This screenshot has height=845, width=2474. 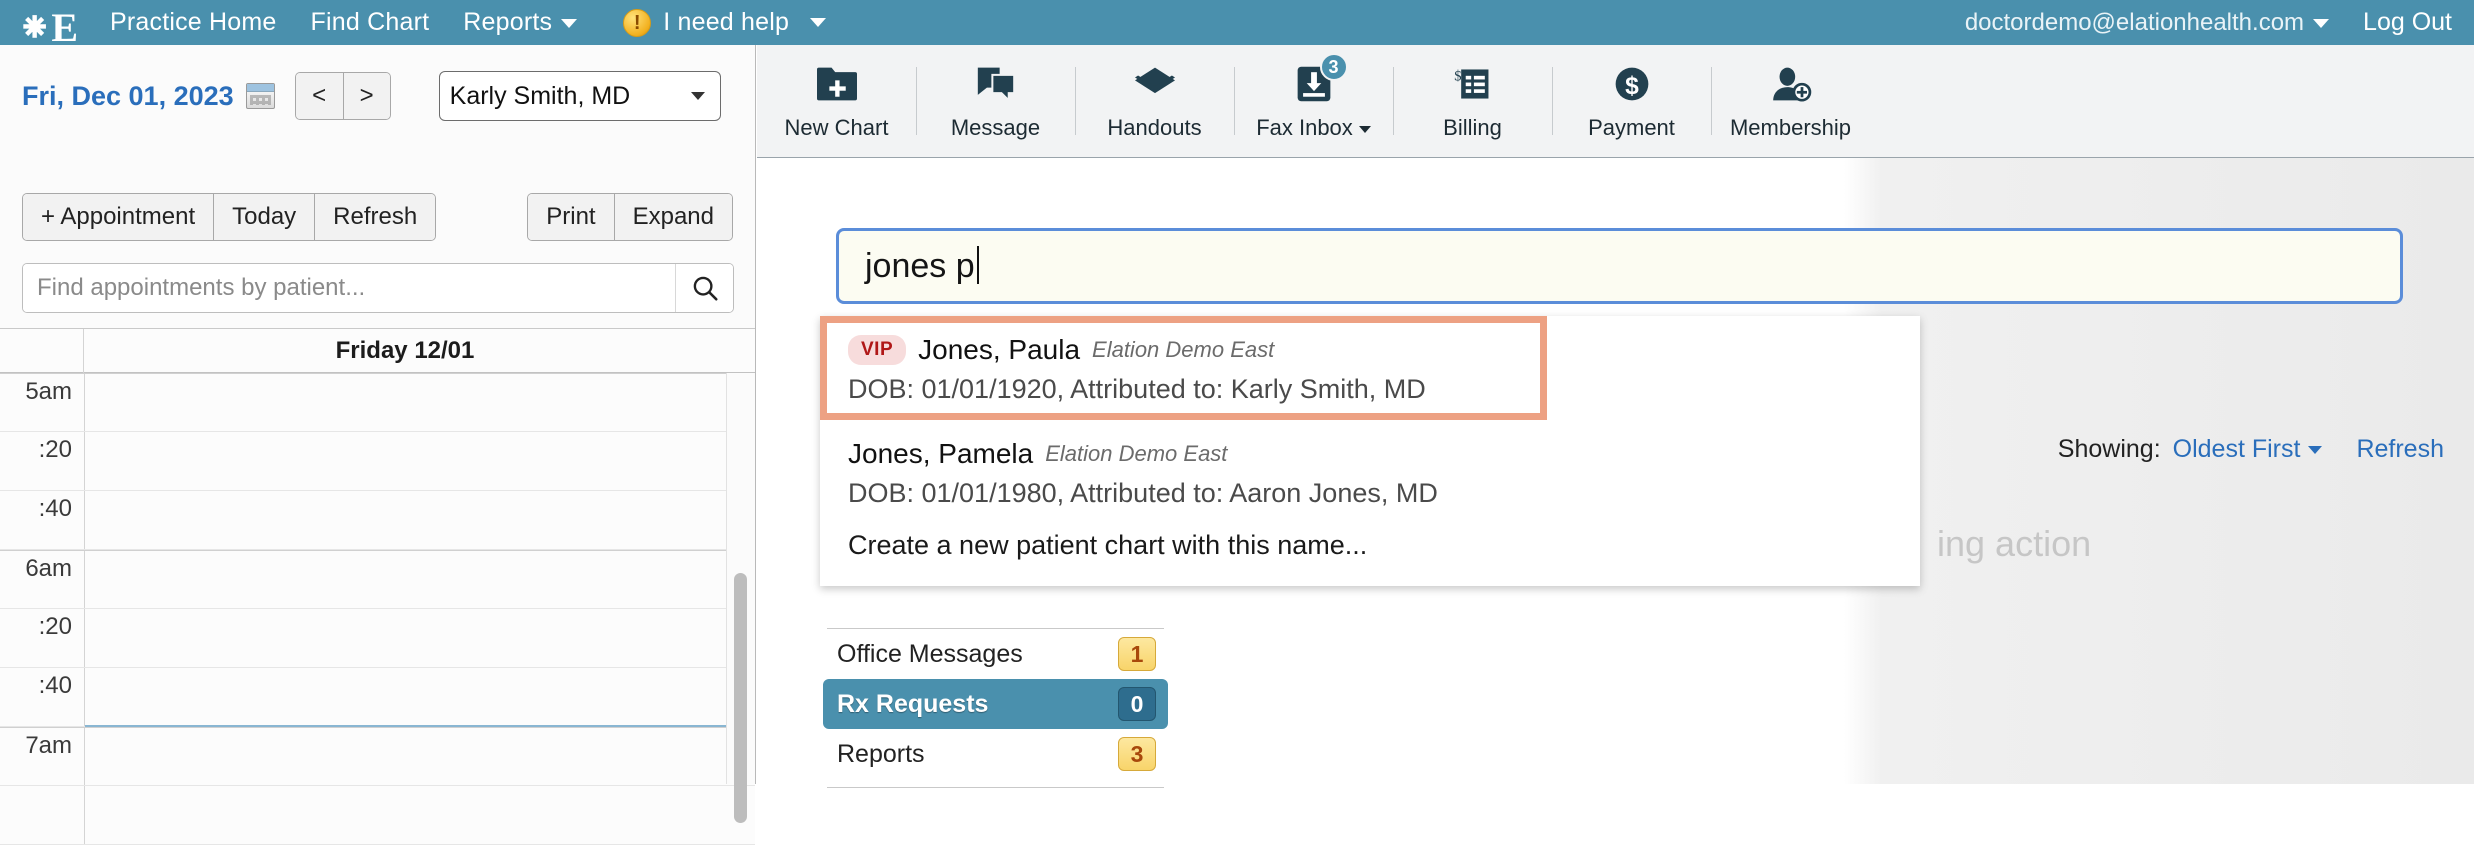 What do you see at coordinates (1304, 127) in the screenshot?
I see `toolbar-fax-inbox-text: Fax Inbox` at bounding box center [1304, 127].